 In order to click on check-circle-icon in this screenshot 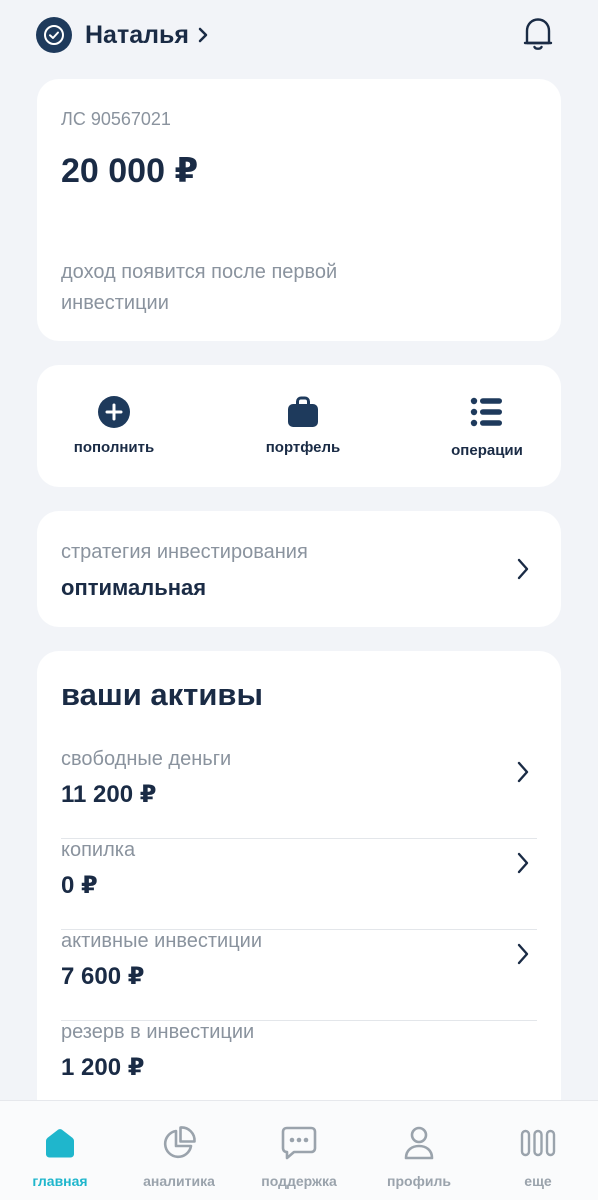, I will do `click(54, 35)`.